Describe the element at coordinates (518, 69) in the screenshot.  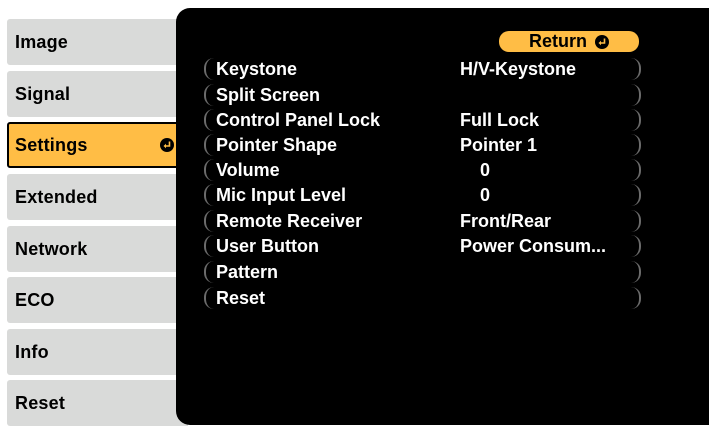
I see `setting-value: H/V-Keystone` at that location.